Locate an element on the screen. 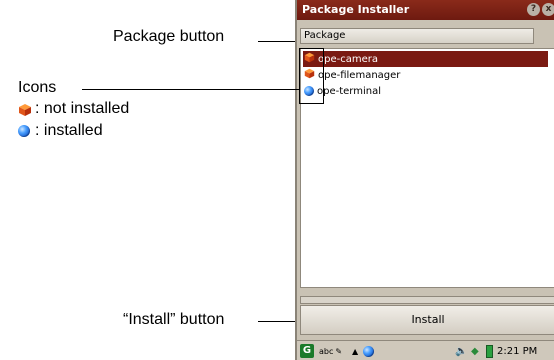 The height and width of the screenshot is (360, 554). clock: 2:21 PM is located at coordinates (517, 351).